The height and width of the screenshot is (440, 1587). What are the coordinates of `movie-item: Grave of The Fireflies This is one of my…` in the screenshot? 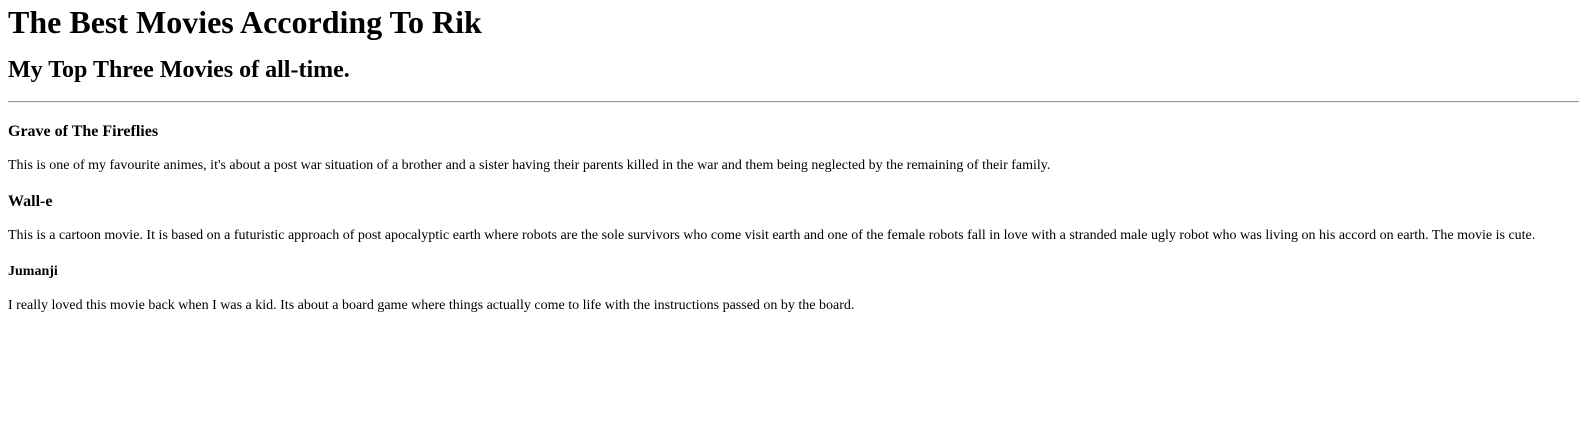 It's located at (793, 148).